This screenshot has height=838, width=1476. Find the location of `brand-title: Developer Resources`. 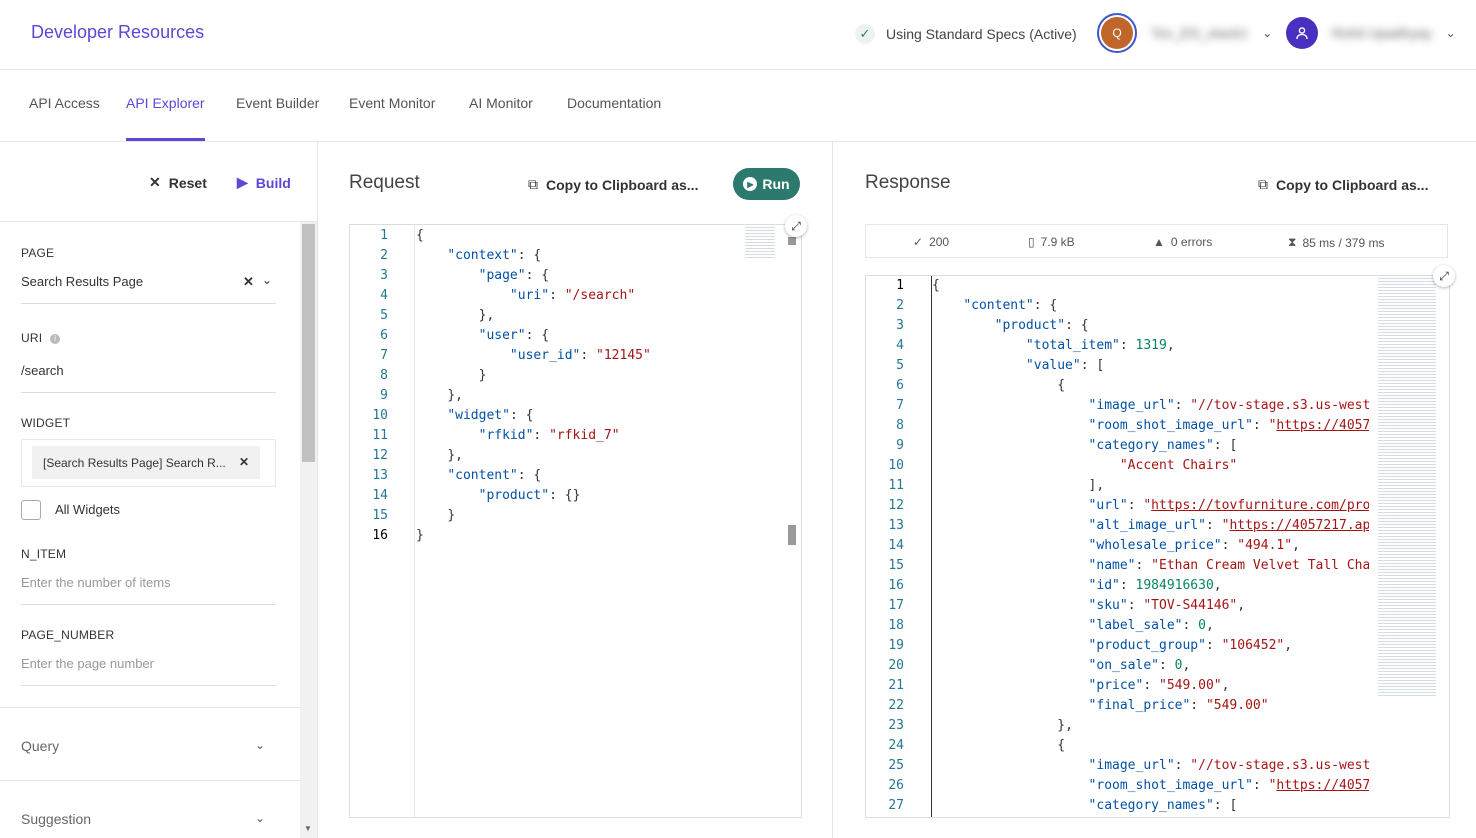

brand-title: Developer Resources is located at coordinates (117, 32).